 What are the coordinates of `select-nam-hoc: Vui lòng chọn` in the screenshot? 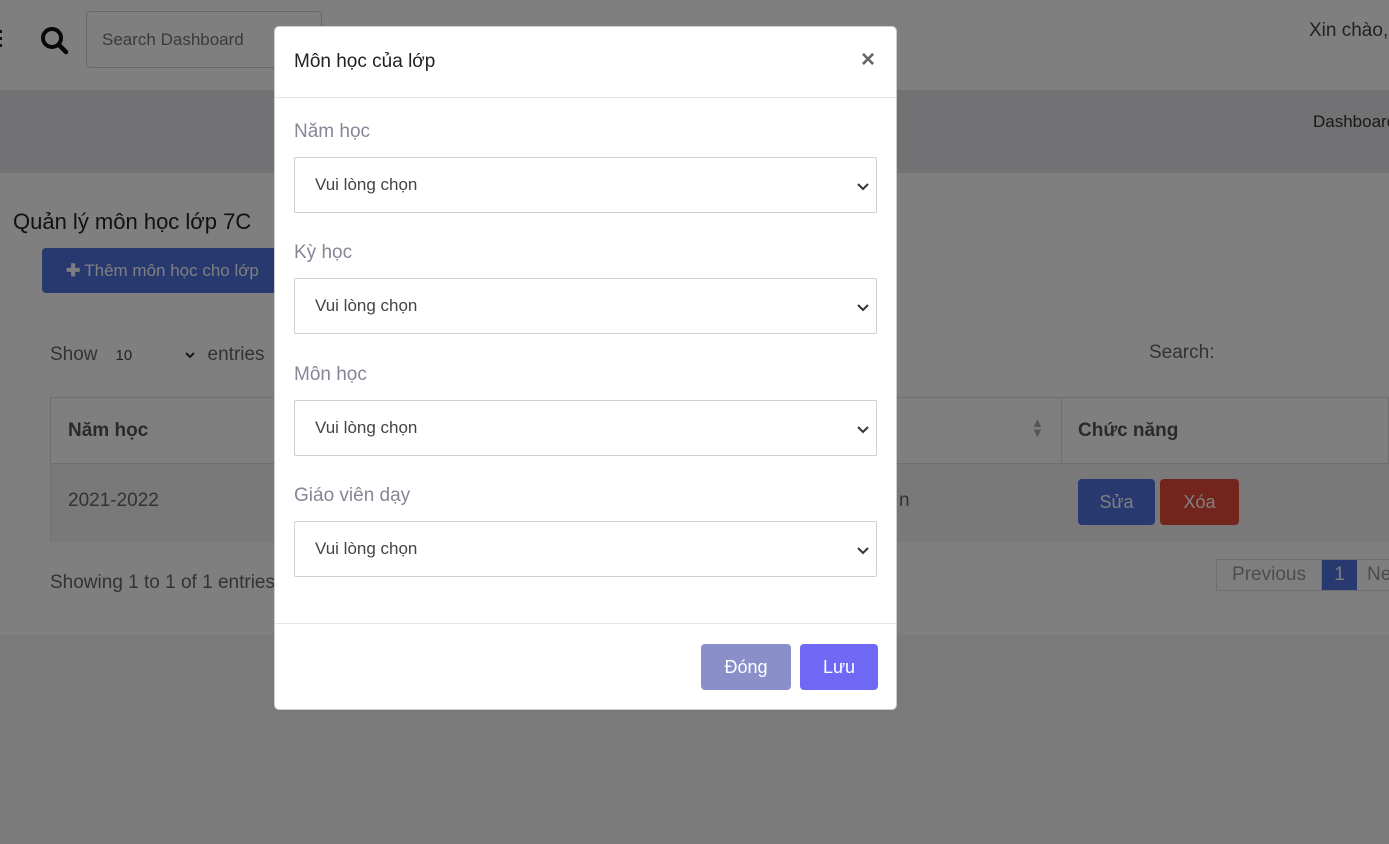 It's located at (585, 185).